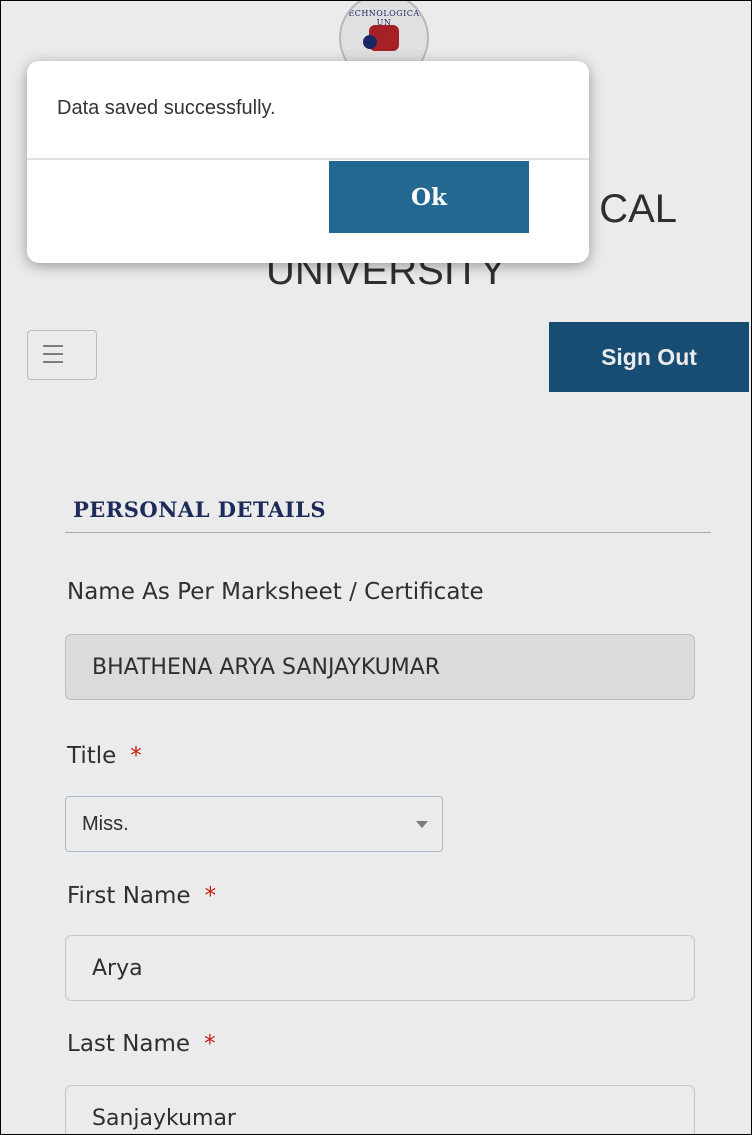 The height and width of the screenshot is (1135, 752). What do you see at coordinates (166, 108) in the screenshot?
I see `dialog-message: Data saved successfully.` at bounding box center [166, 108].